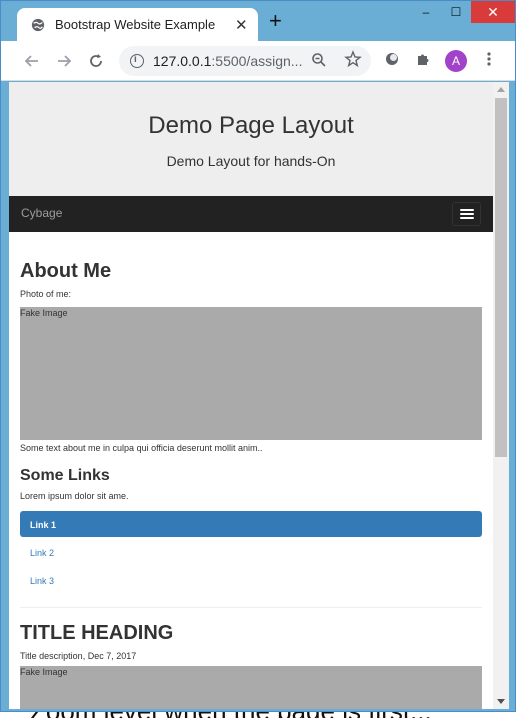 This screenshot has height=718, width=519. What do you see at coordinates (353, 59) in the screenshot?
I see `star-icon` at bounding box center [353, 59].